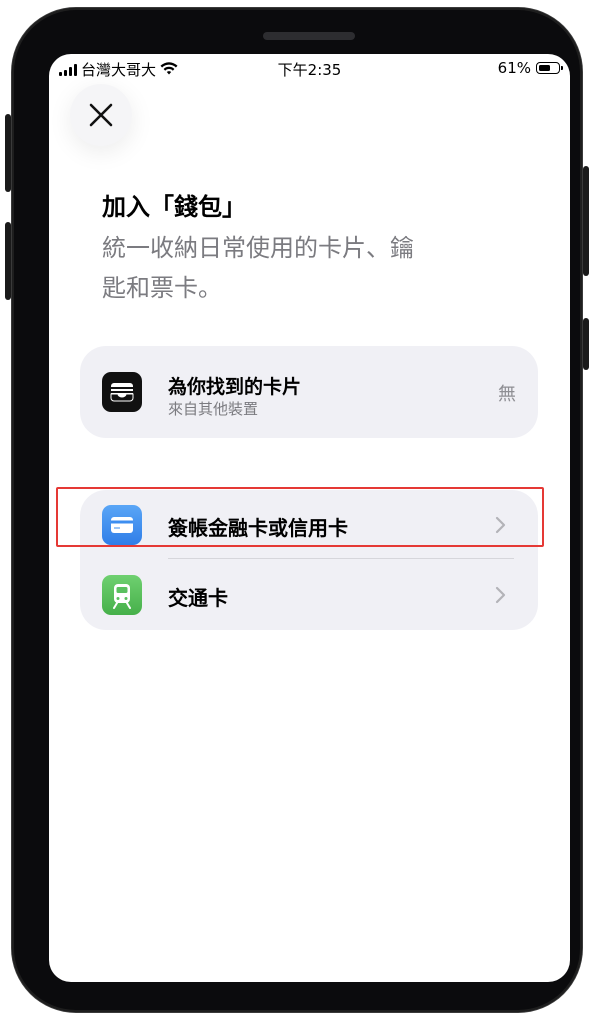  What do you see at coordinates (122, 392) in the screenshot?
I see `wallet-icon` at bounding box center [122, 392].